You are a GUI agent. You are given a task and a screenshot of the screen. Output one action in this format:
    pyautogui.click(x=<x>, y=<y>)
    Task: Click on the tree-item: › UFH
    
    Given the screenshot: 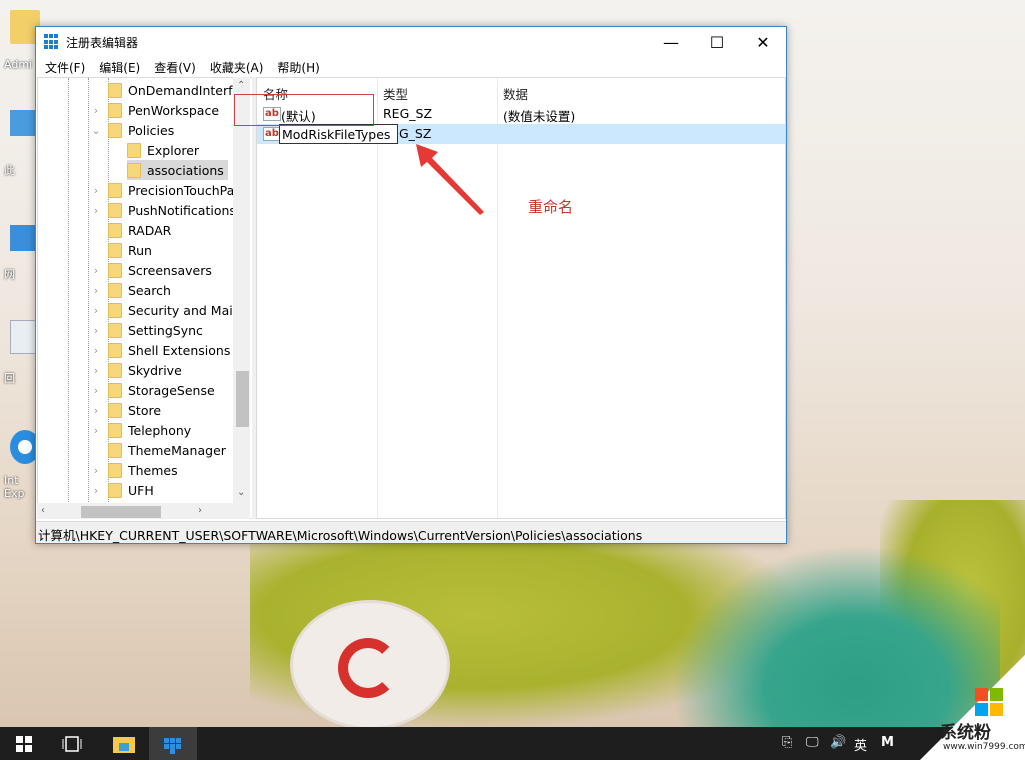 What is the action you would take?
    pyautogui.click(x=124, y=490)
    